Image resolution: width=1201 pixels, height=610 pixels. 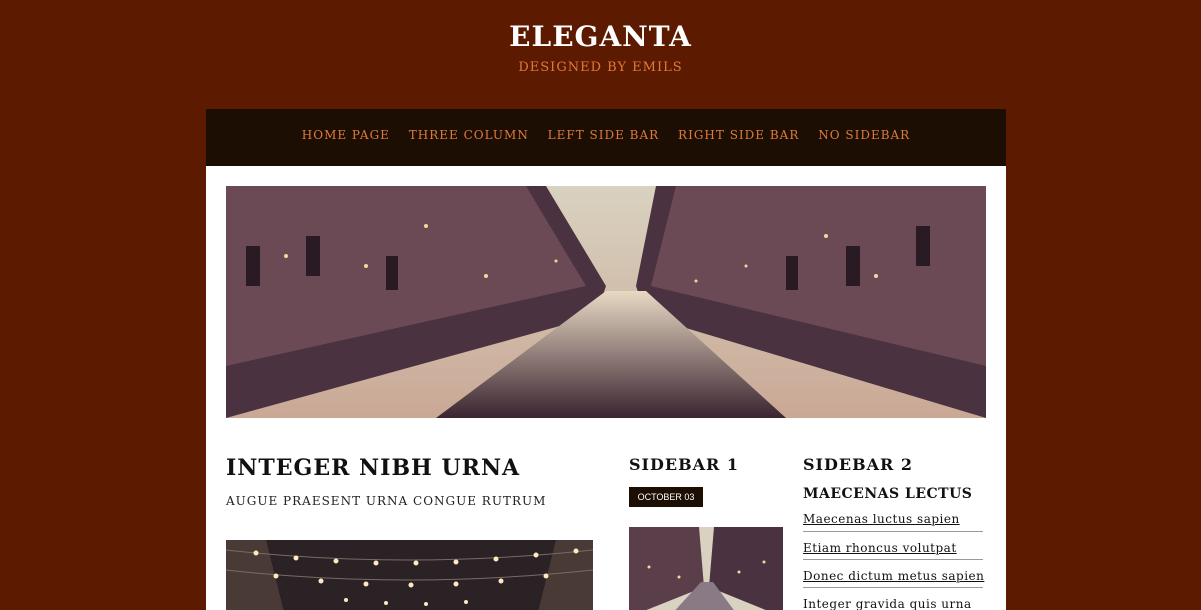 I want to click on sidebar2-title: SIDEBAR 2, so click(x=858, y=464).